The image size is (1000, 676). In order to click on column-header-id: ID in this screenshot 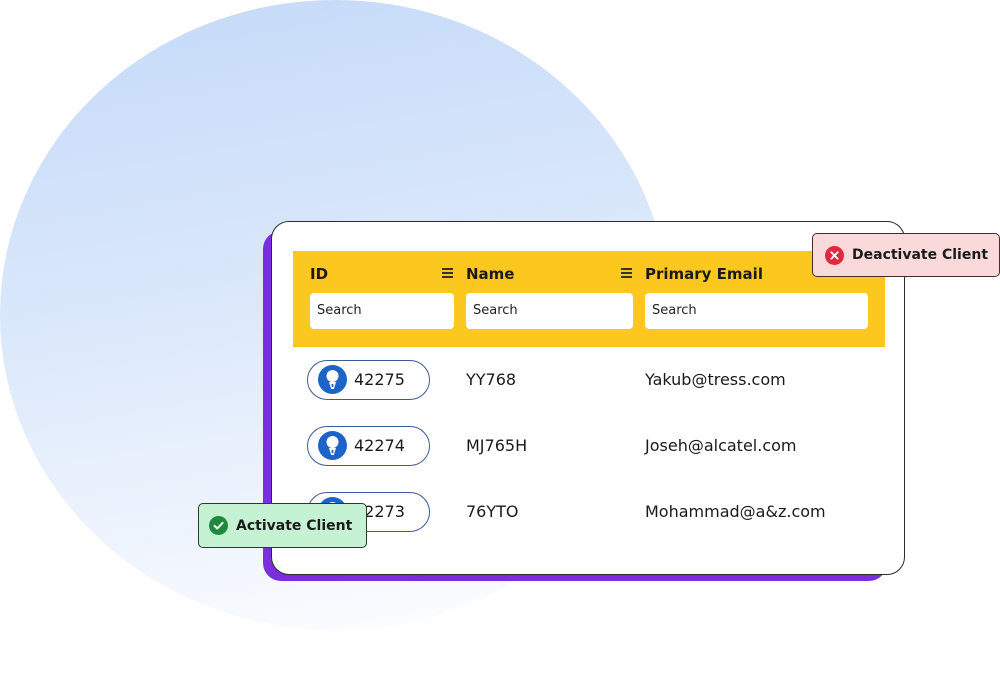, I will do `click(319, 274)`.